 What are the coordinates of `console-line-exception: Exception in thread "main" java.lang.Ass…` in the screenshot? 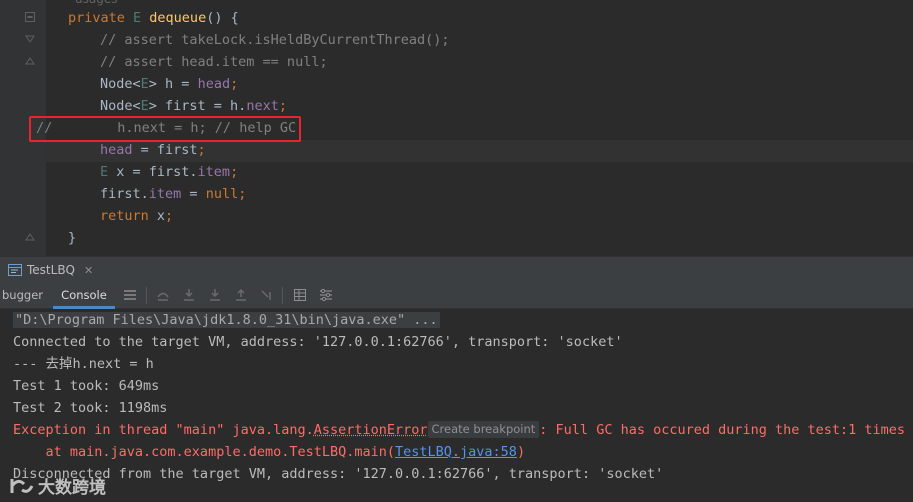 It's located at (459, 430).